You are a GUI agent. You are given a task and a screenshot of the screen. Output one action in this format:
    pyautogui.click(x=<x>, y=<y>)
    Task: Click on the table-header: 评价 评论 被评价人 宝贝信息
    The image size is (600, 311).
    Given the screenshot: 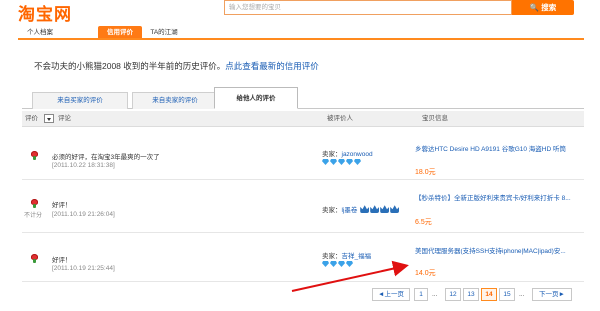 What is the action you would take?
    pyautogui.click(x=303, y=119)
    